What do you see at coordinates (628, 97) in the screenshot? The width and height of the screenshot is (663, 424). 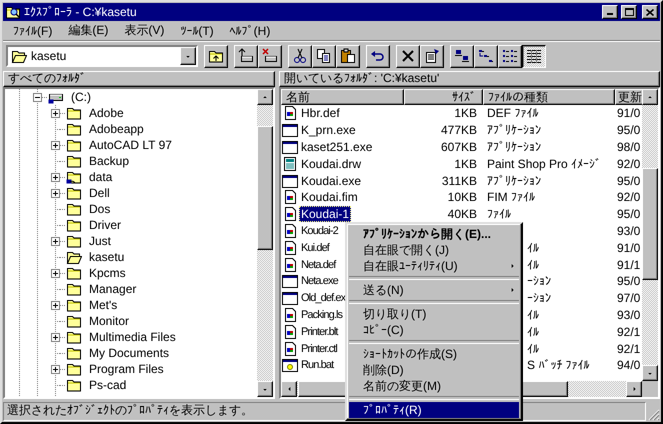 I see `column-header: 更新` at bounding box center [628, 97].